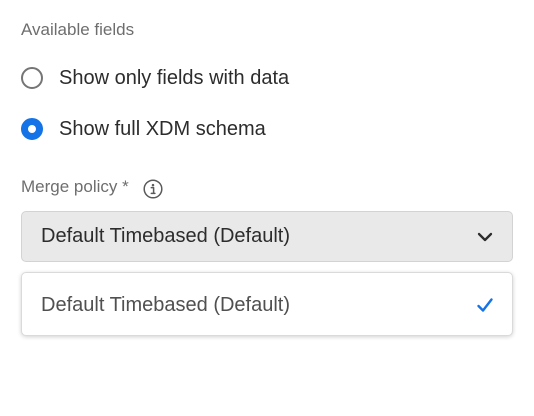 Image resolution: width=534 pixels, height=416 pixels. What do you see at coordinates (153, 189) in the screenshot?
I see `info-icon` at bounding box center [153, 189].